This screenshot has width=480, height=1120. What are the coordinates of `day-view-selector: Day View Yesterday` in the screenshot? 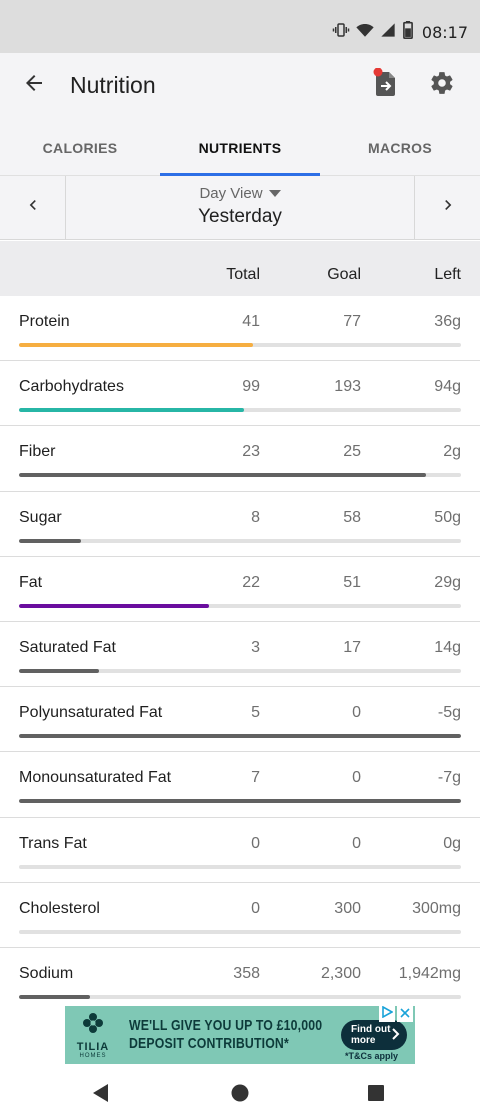 It's located at (240, 207).